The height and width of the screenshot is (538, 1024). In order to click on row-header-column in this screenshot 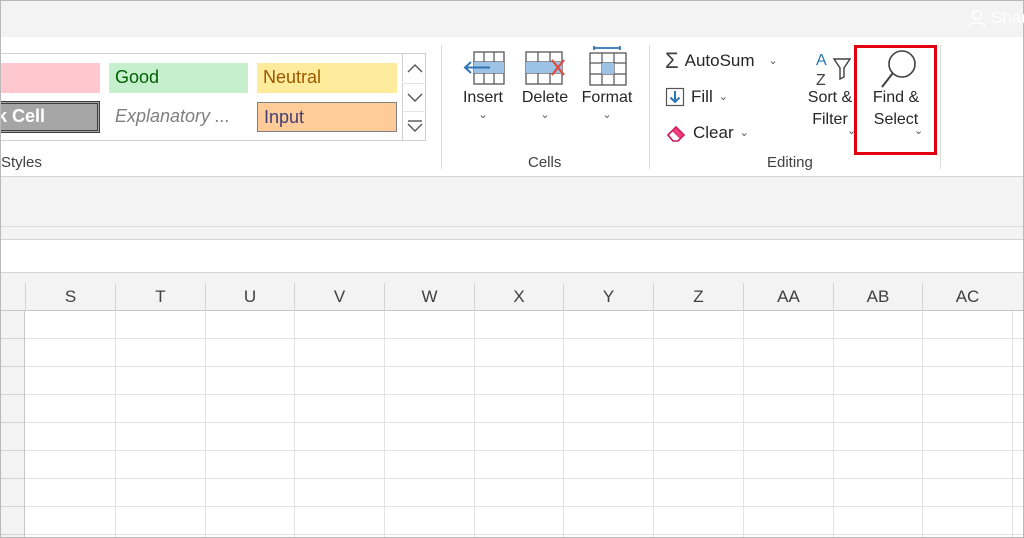, I will do `click(13, 424)`.